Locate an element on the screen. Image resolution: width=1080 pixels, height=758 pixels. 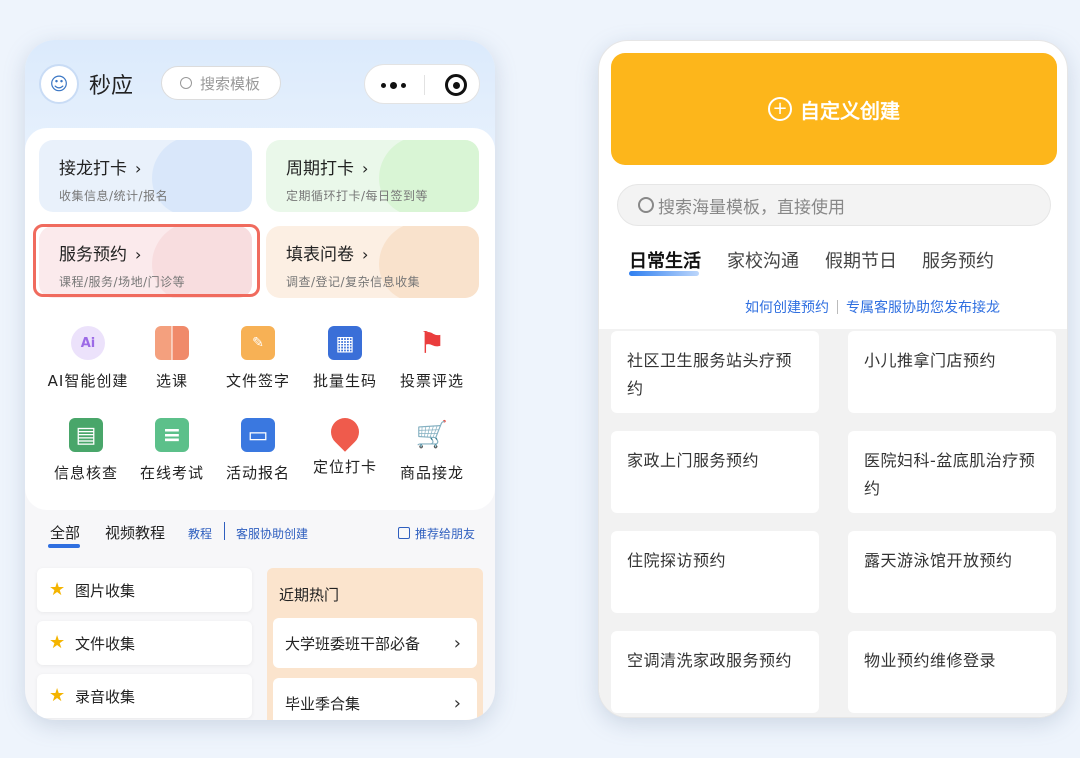
grid-item-event-signup: ▭ 活动报名 is located at coordinates (258, 450).